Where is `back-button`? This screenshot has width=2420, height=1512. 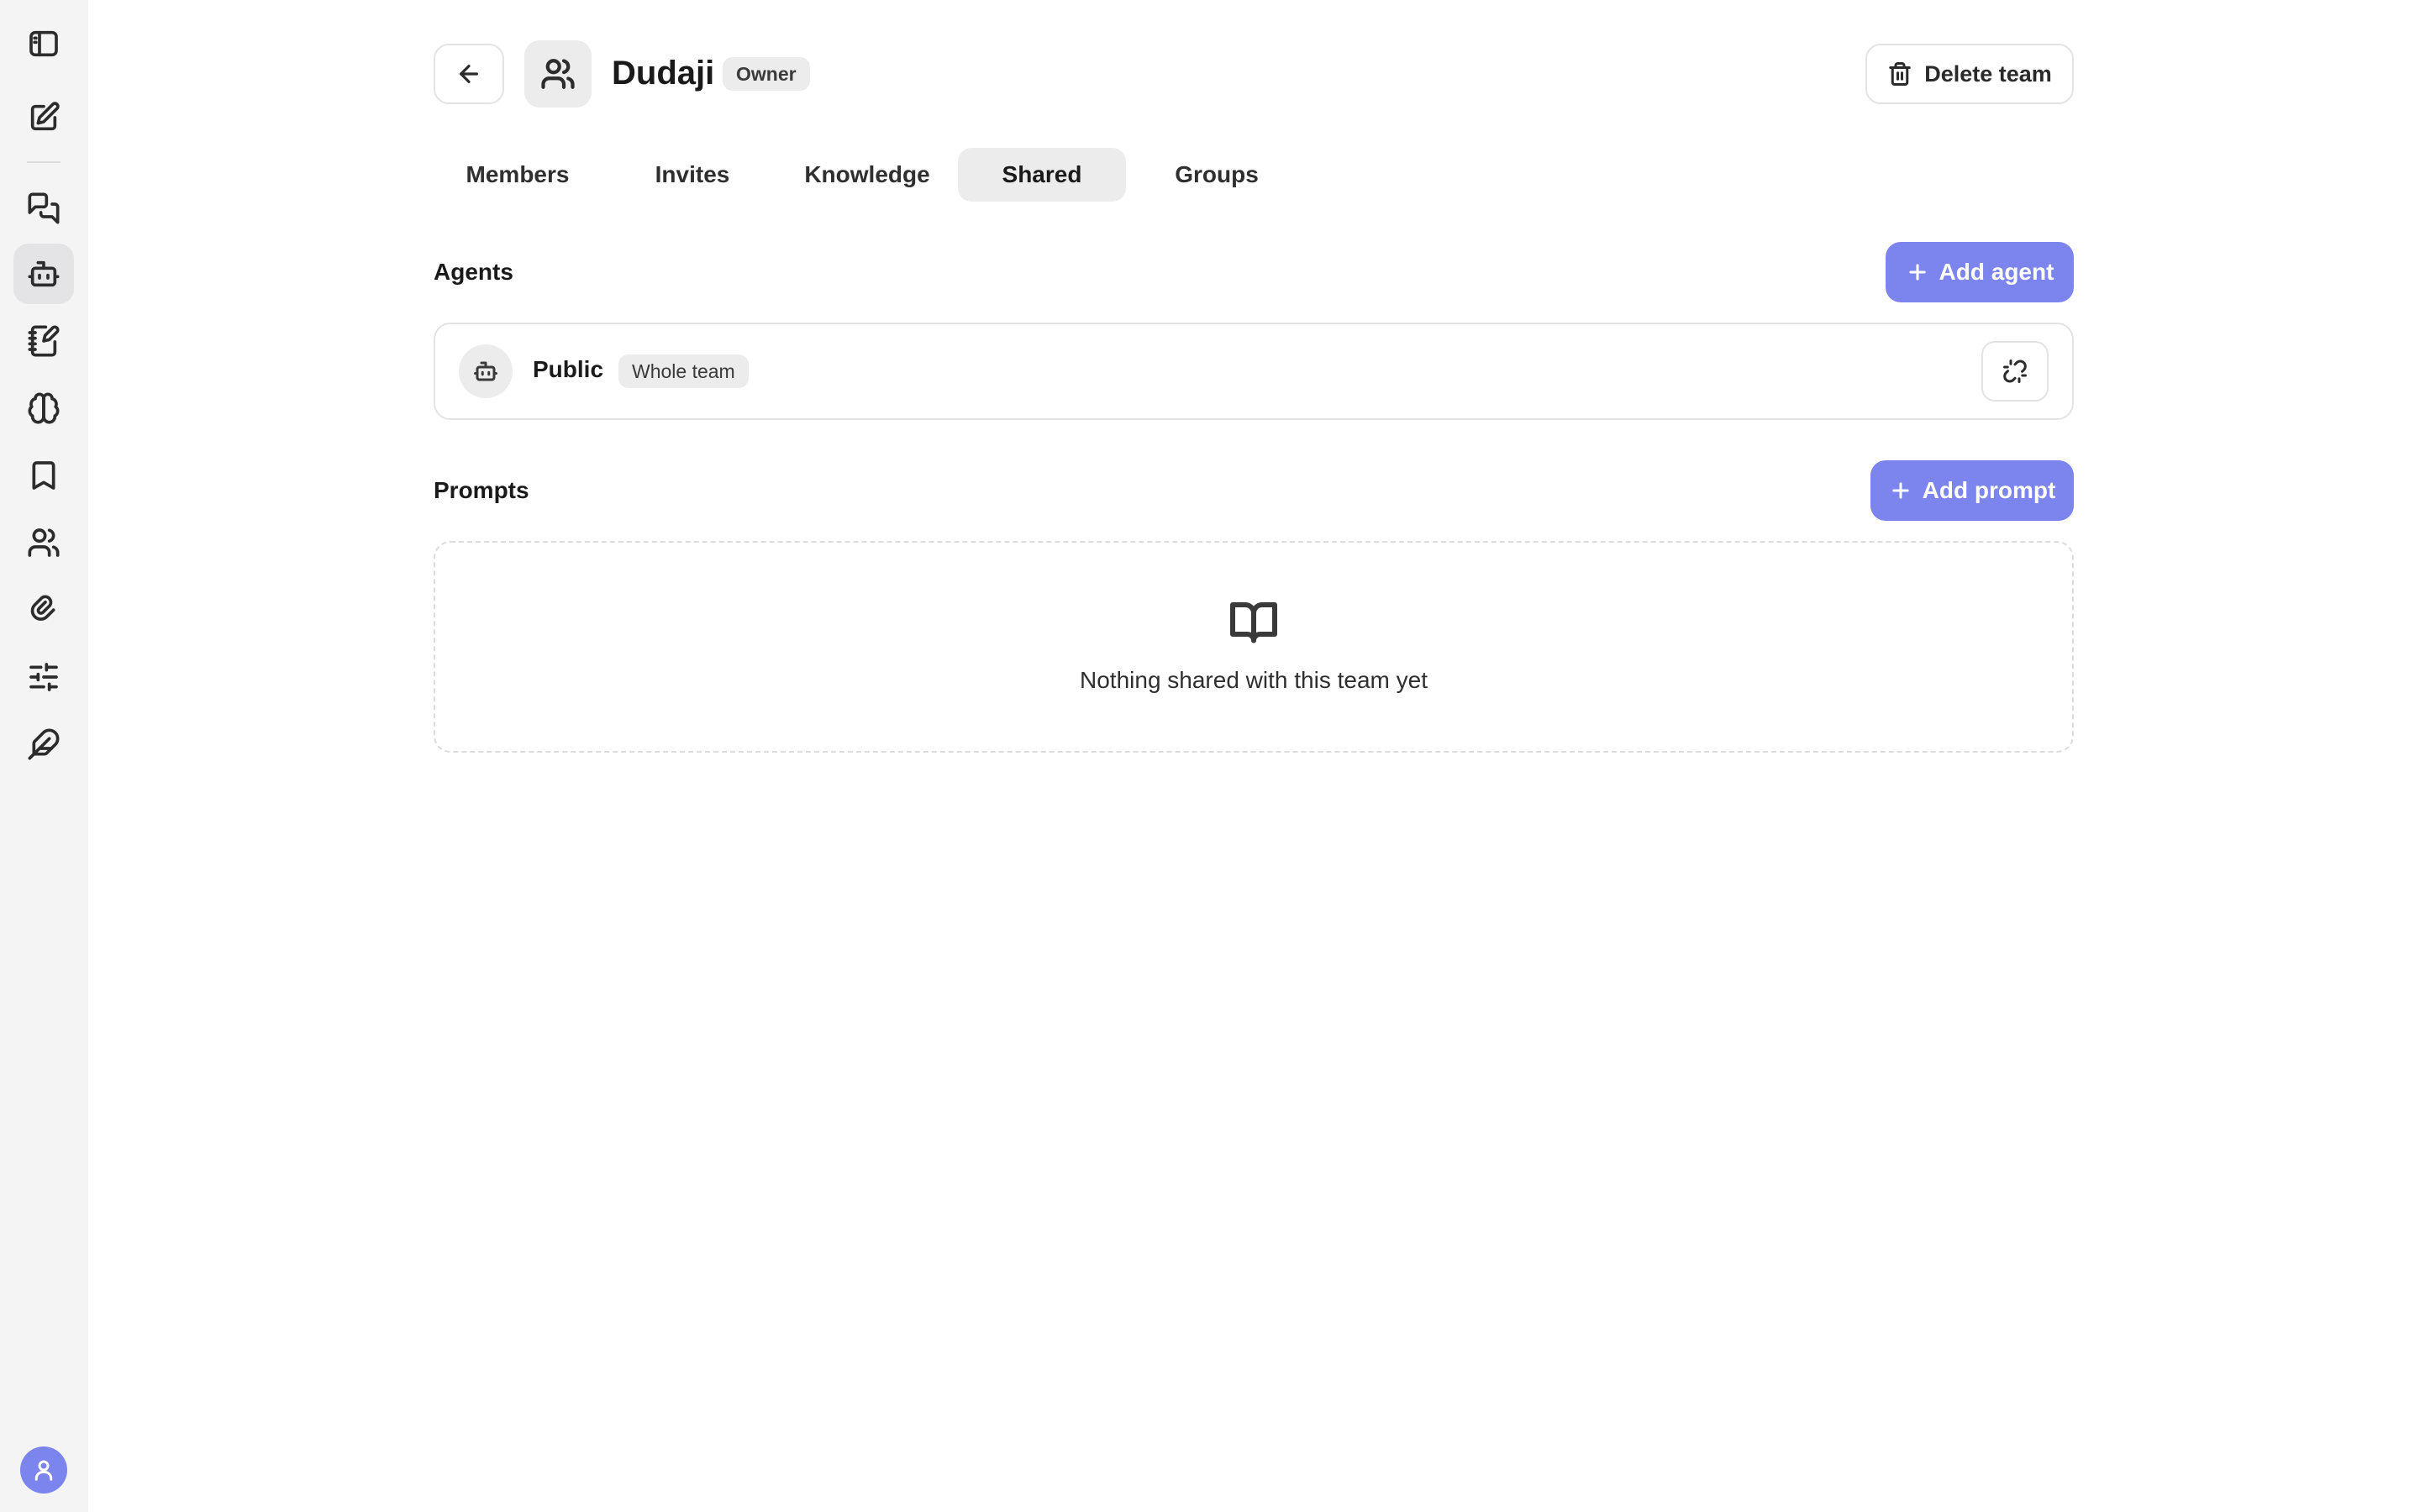
back-button is located at coordinates (469, 74).